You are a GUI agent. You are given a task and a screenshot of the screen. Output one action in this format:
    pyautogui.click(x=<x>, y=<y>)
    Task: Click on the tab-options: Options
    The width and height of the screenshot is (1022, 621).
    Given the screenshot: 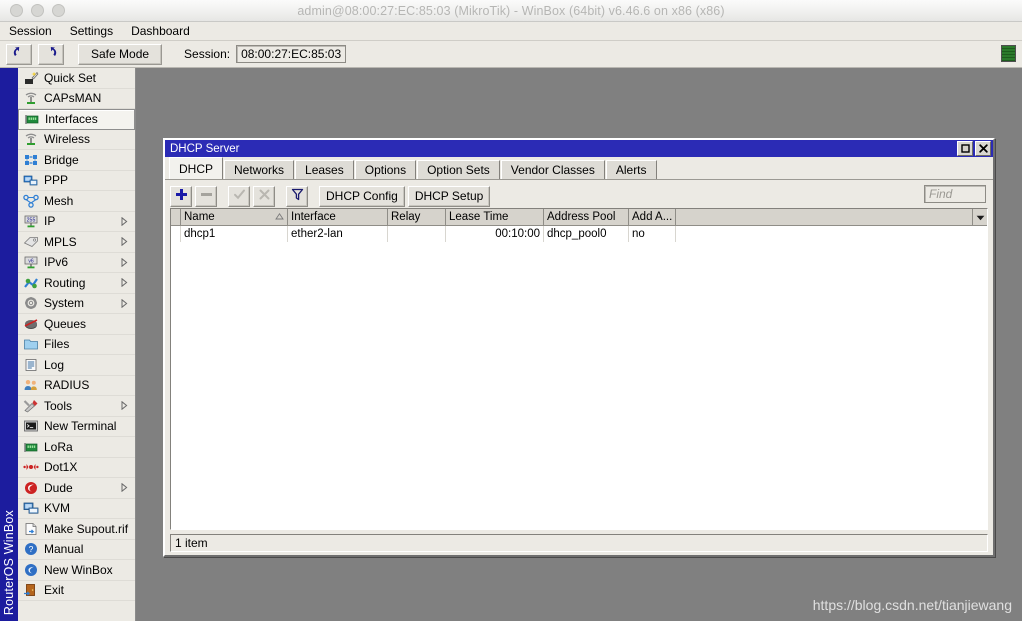 What is the action you would take?
    pyautogui.click(x=385, y=169)
    